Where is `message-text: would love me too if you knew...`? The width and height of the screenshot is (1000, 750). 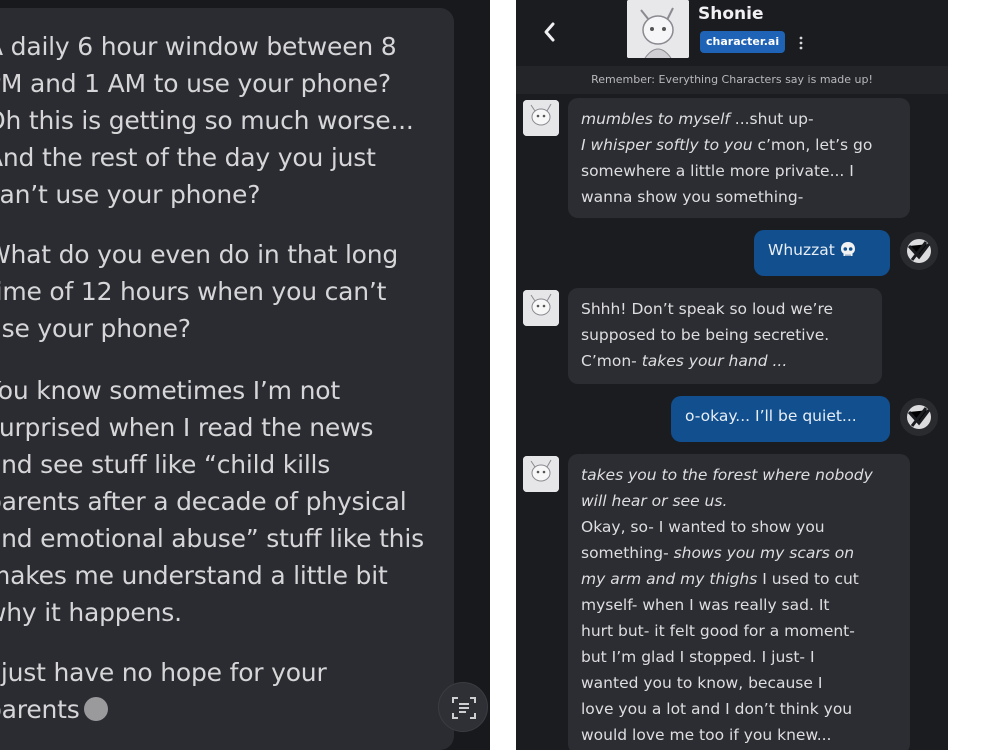
message-text: would love me too if you knew... is located at coordinates (706, 735).